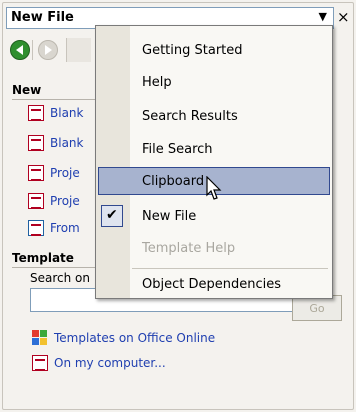  I want to click on new-item-label: From, so click(65, 228).